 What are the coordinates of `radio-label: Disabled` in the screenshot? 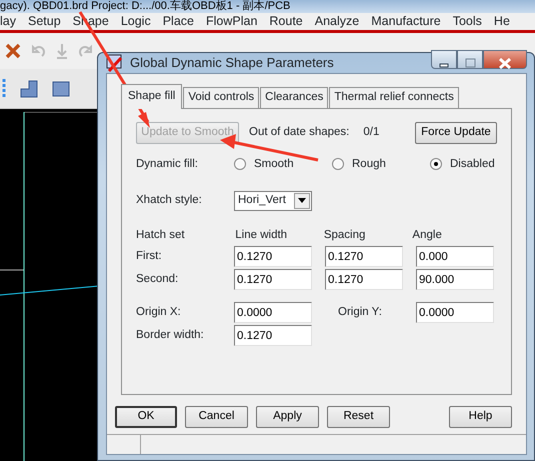 It's located at (472, 164).